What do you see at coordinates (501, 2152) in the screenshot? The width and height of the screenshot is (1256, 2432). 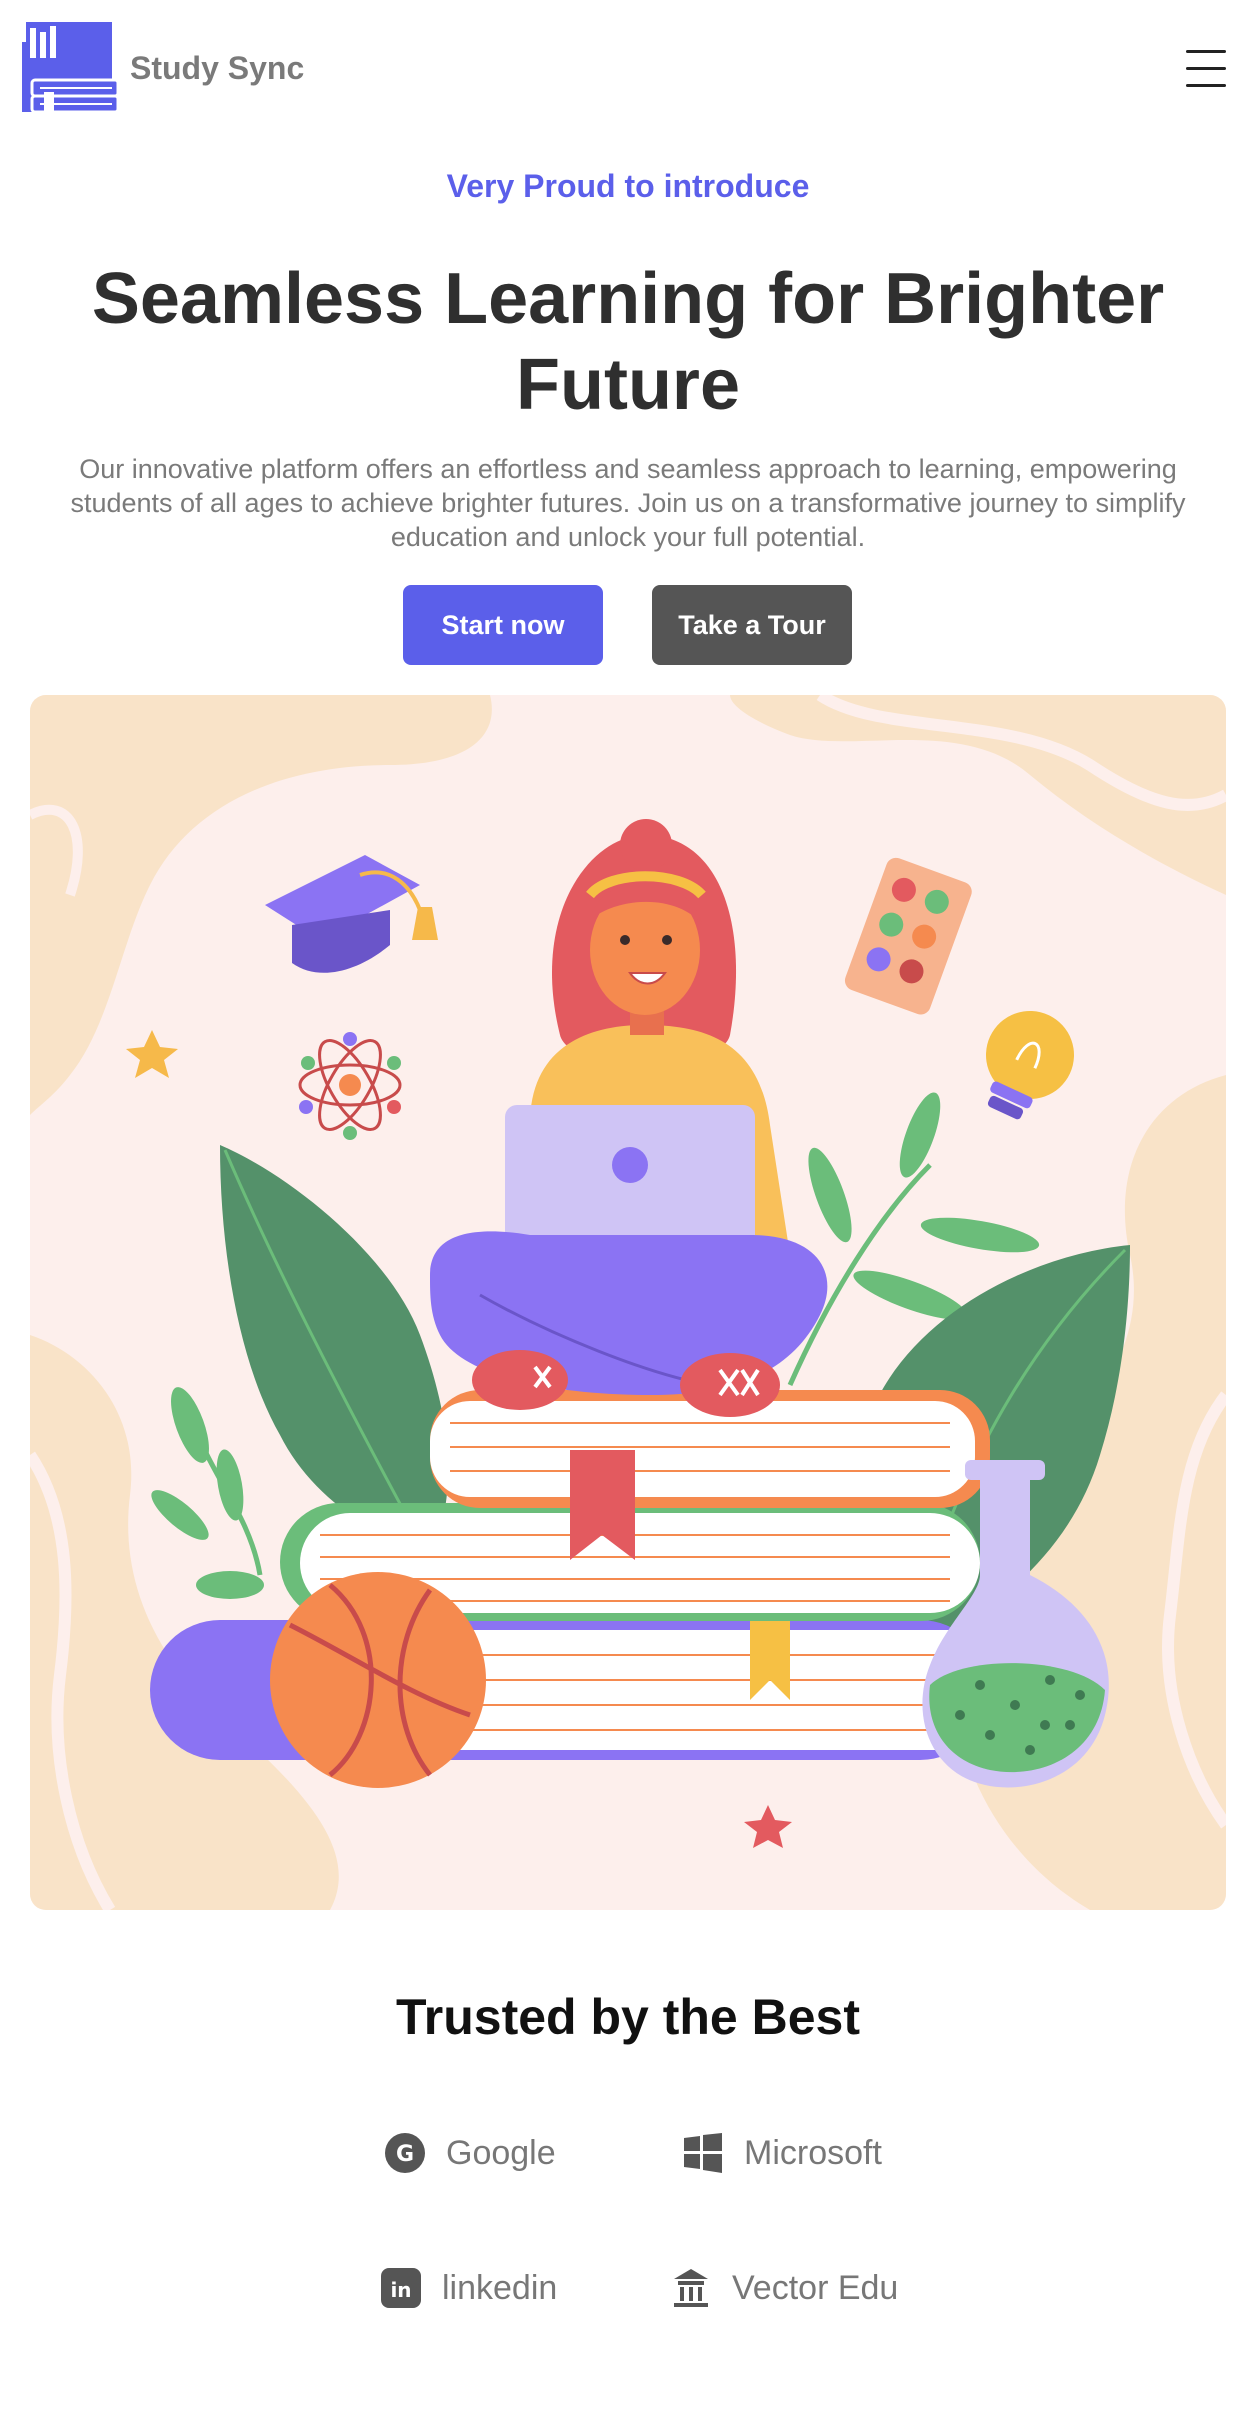 I see `partner-name: Google` at bounding box center [501, 2152].